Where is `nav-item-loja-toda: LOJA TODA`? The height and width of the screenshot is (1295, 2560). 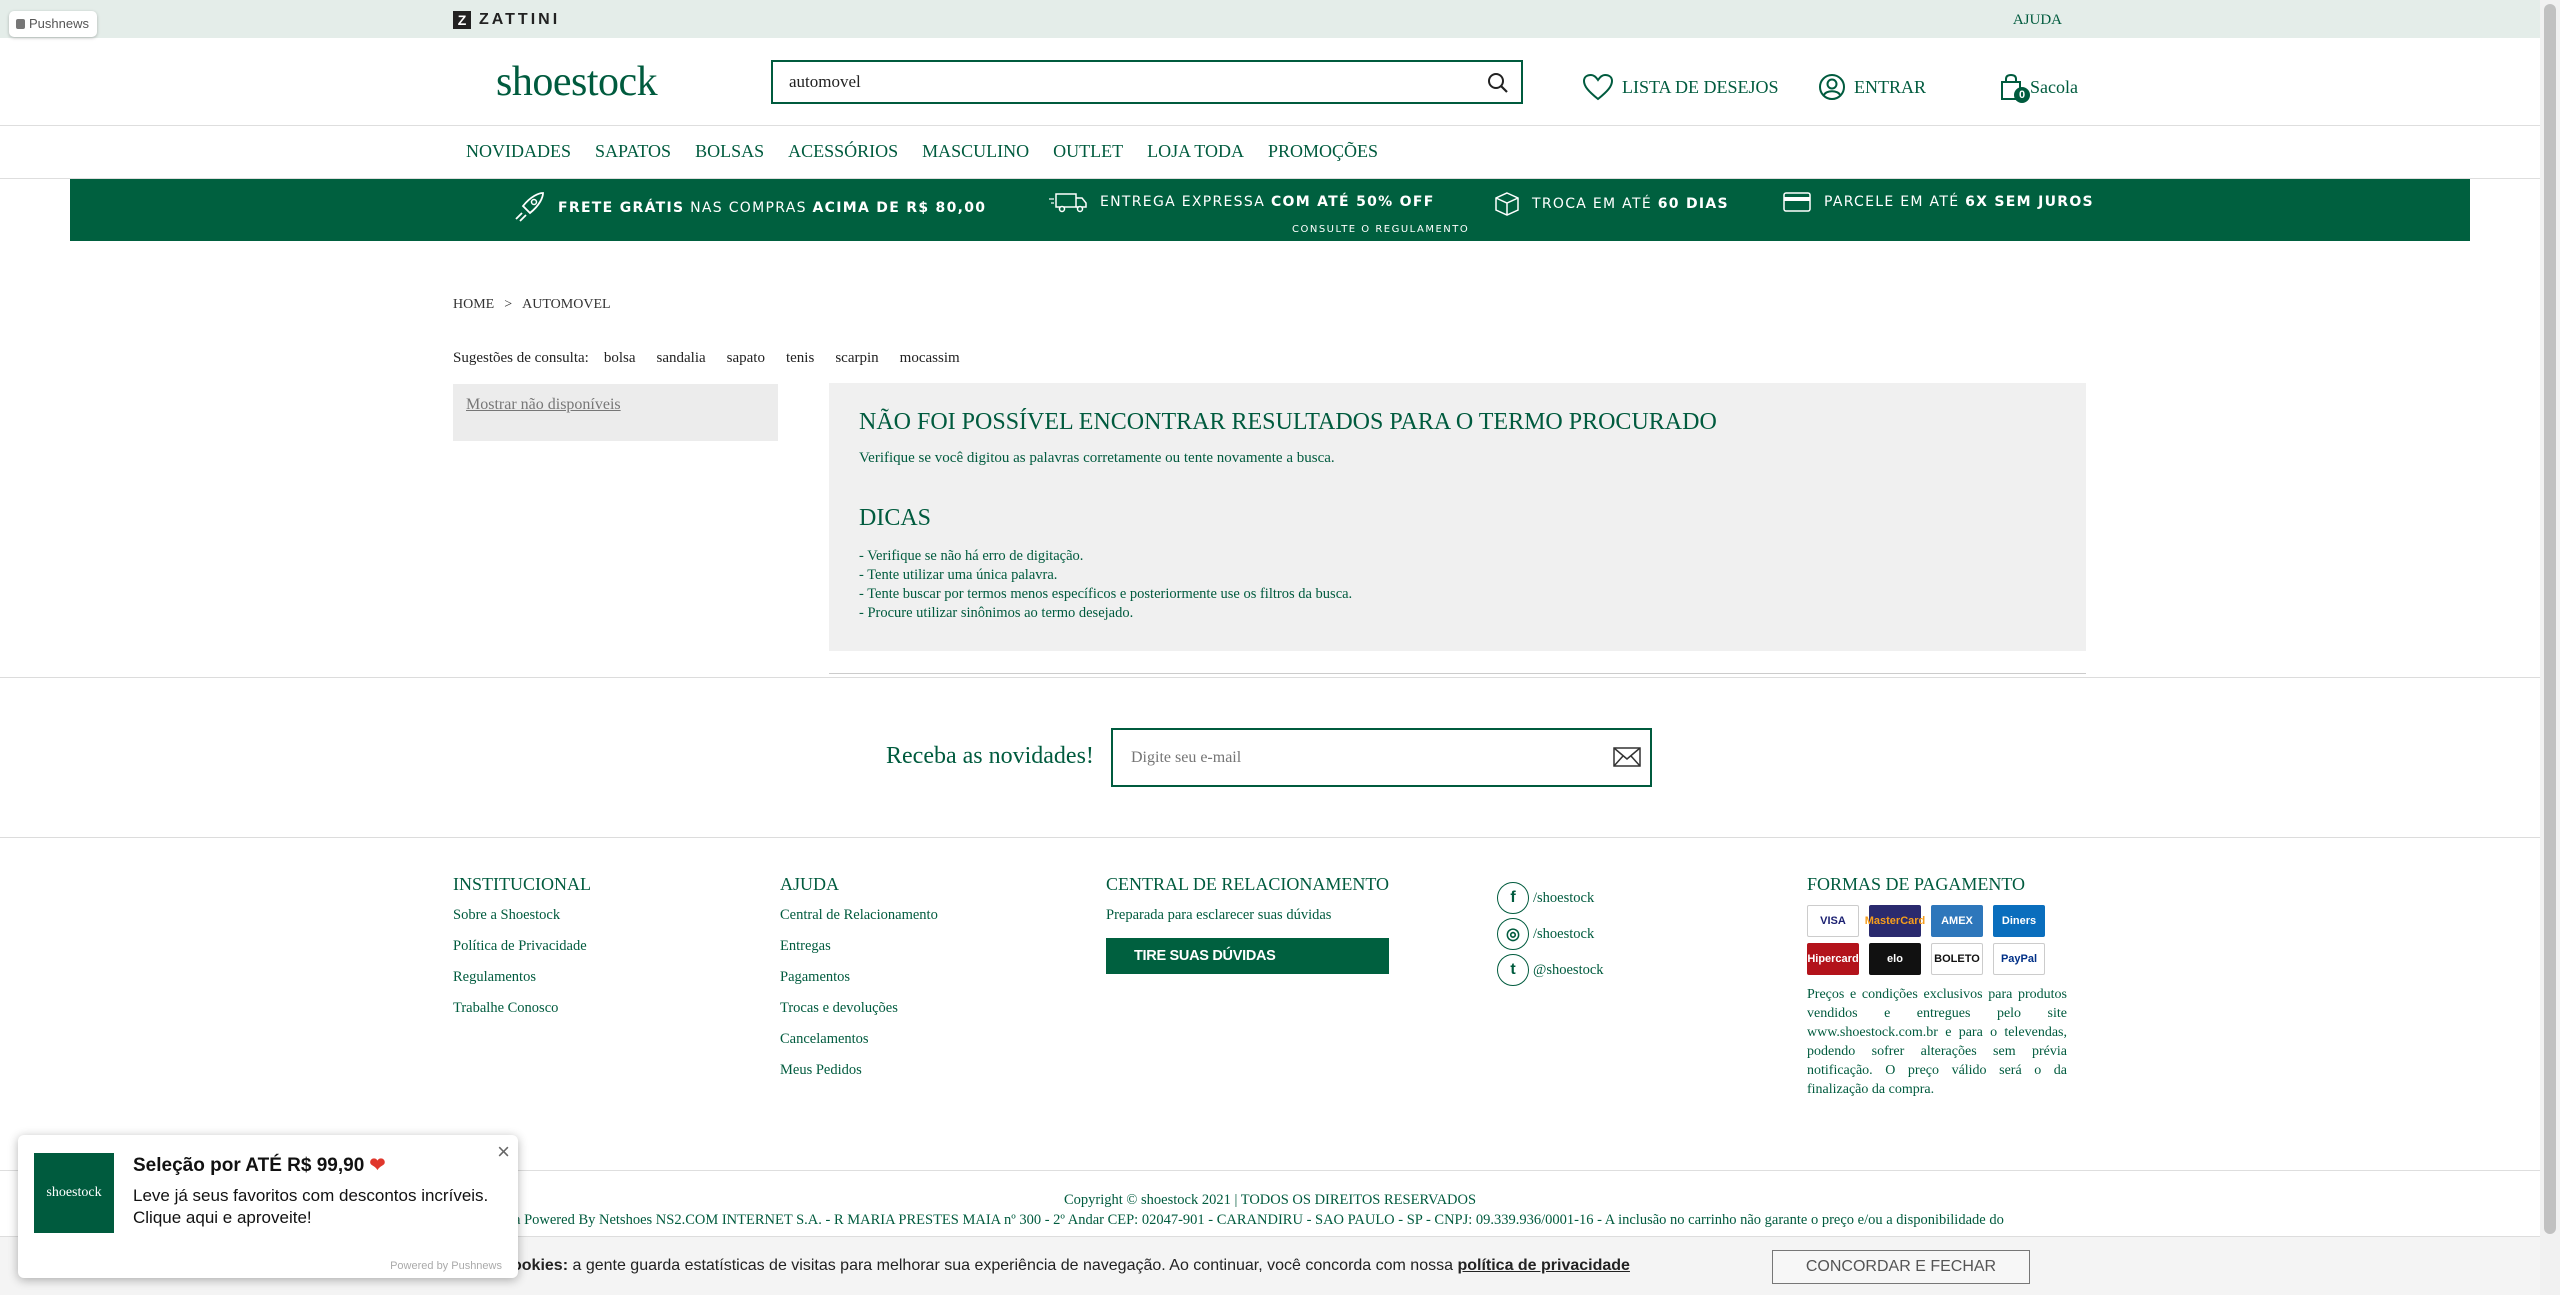 nav-item-loja-toda: LOJA TODA is located at coordinates (1195, 151).